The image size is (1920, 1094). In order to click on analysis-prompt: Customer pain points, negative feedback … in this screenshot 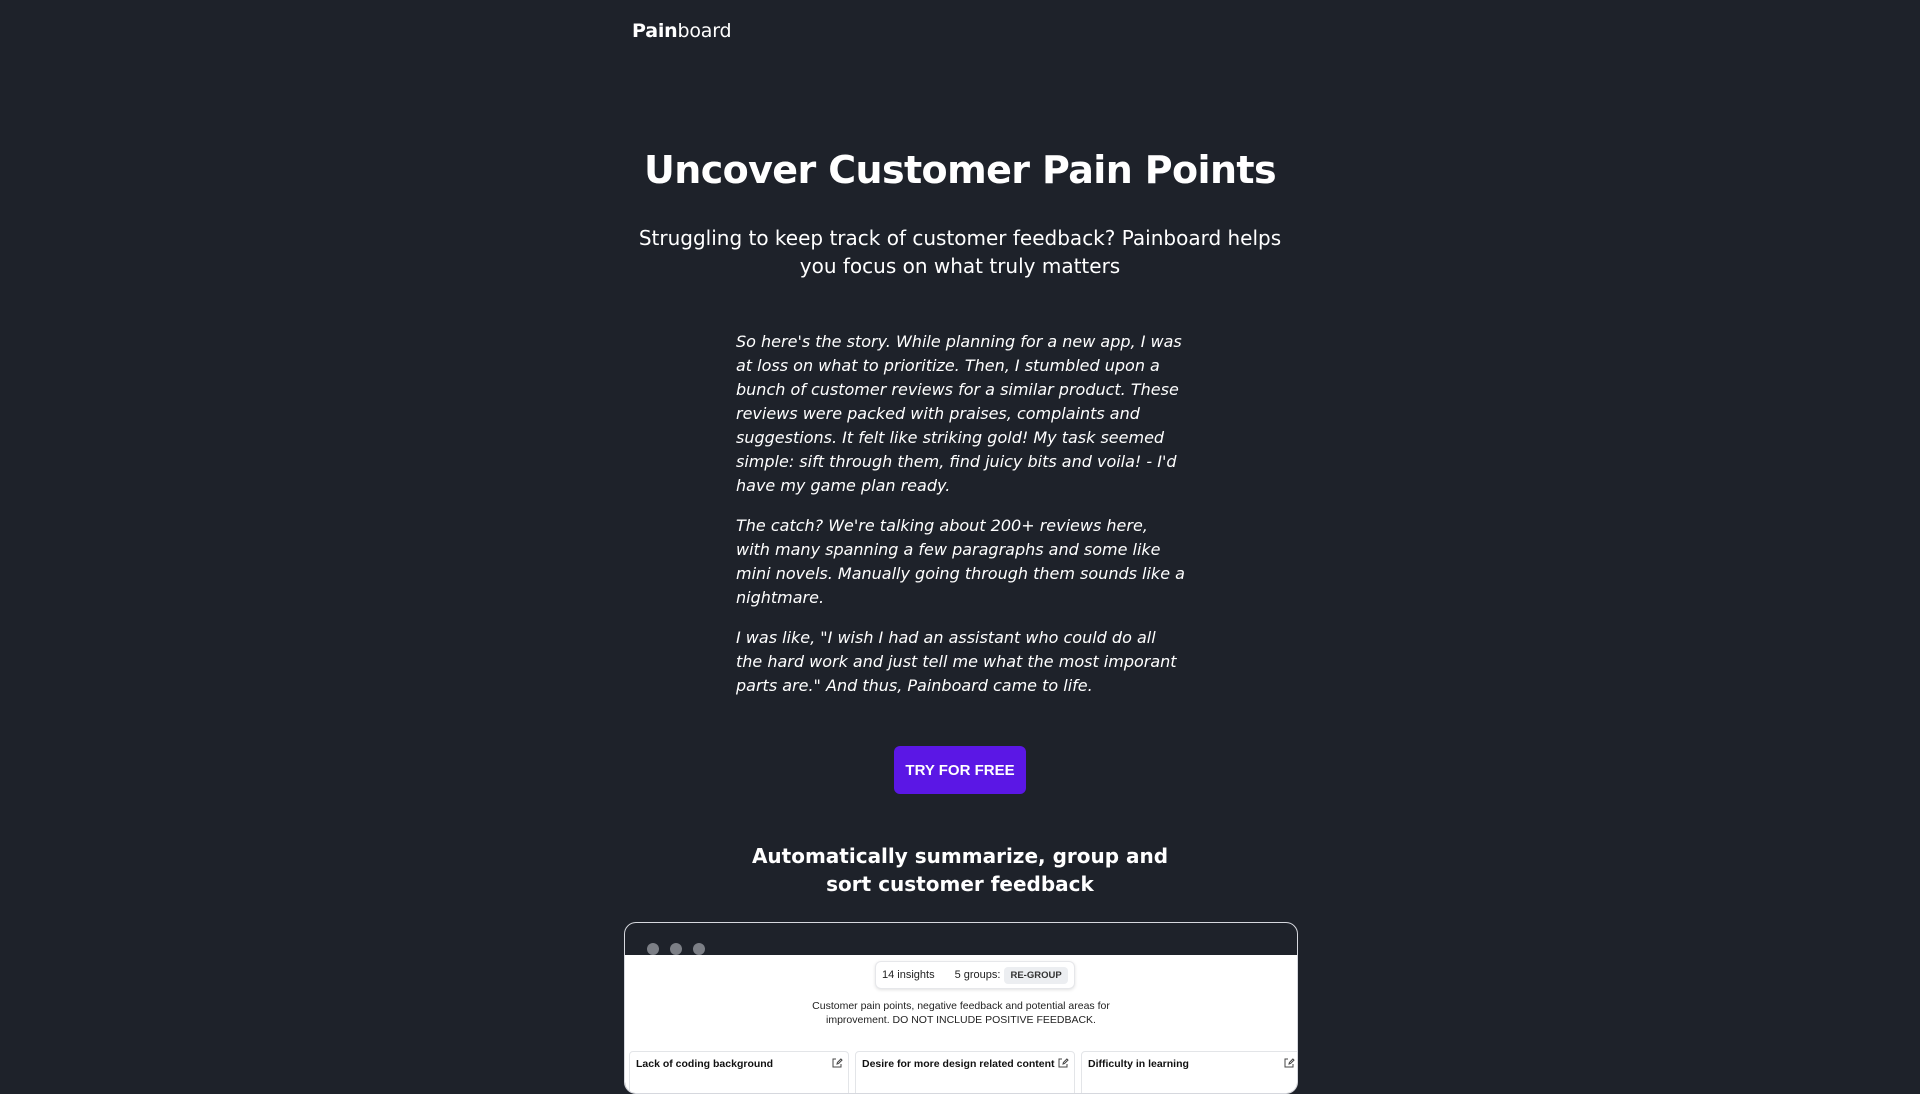, I will do `click(961, 1013)`.